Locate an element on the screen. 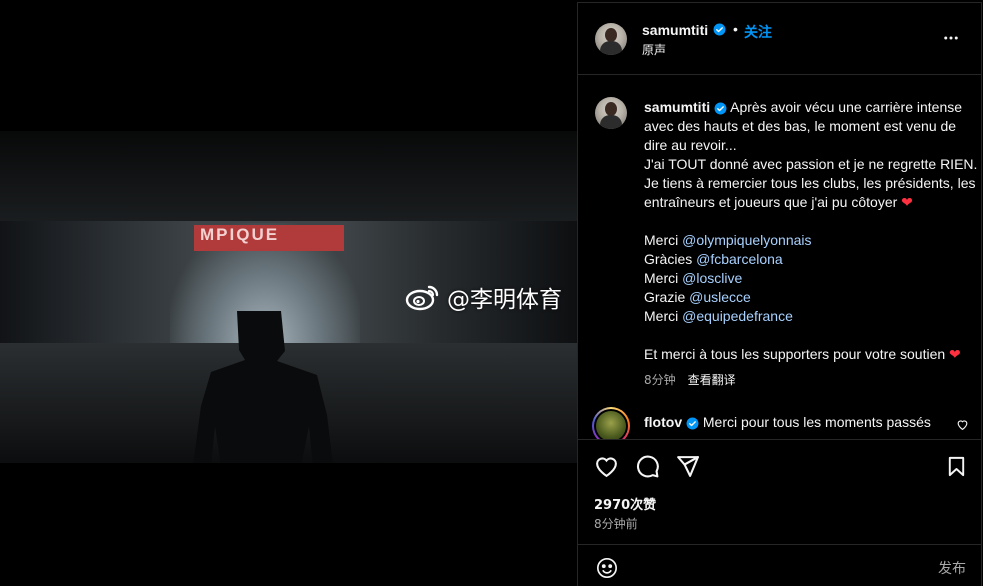  weibo-logo-icon is located at coordinates (422, 298).